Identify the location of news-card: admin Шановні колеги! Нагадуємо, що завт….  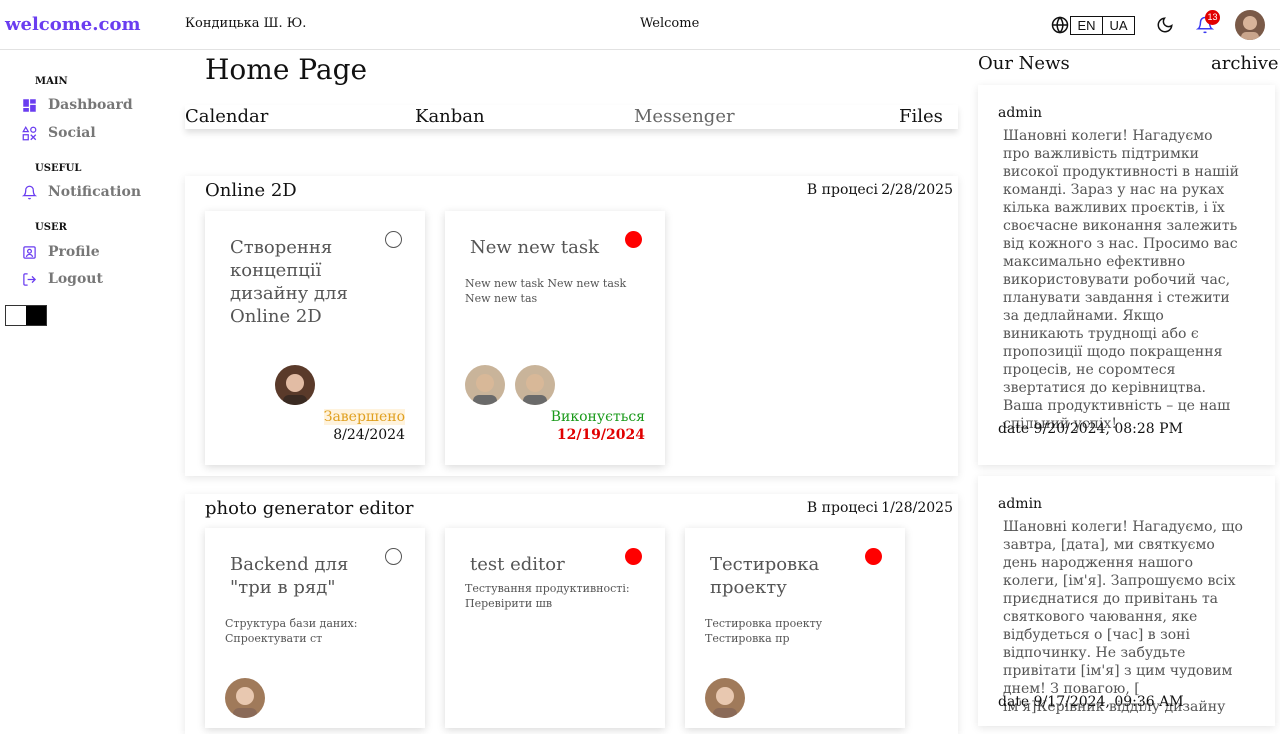
(1126, 601).